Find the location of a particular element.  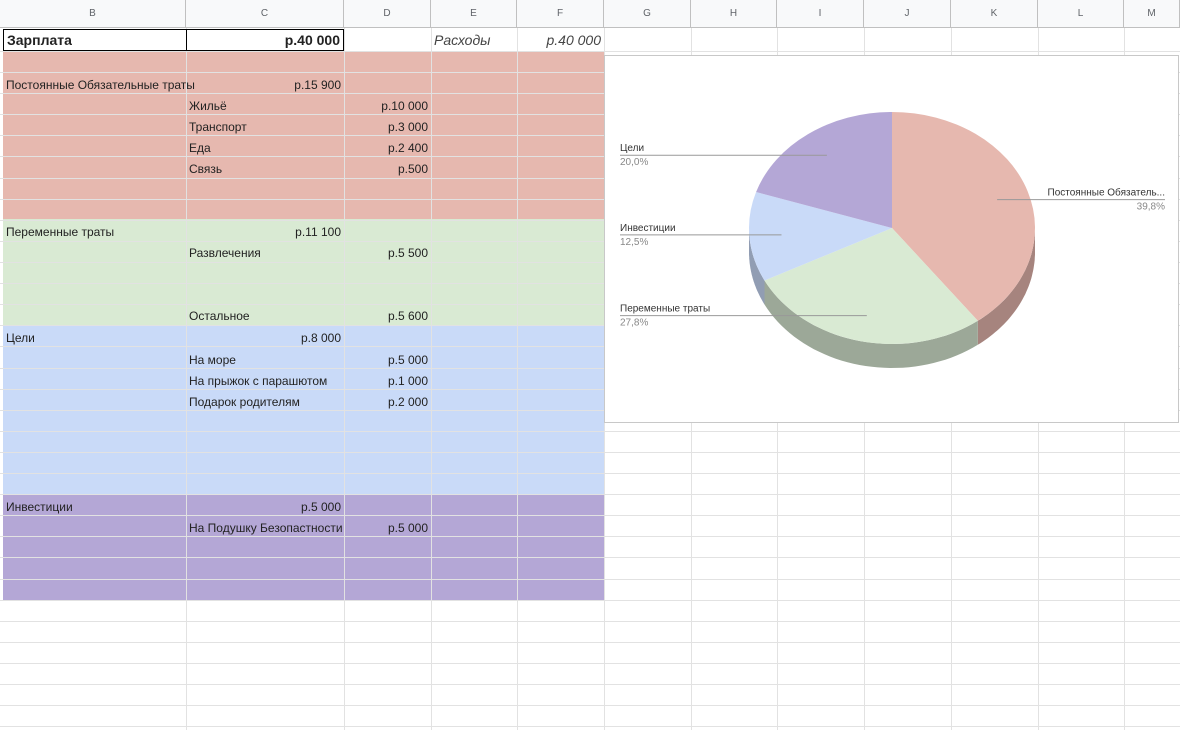

fixed-item-name: Связь is located at coordinates (265, 168).